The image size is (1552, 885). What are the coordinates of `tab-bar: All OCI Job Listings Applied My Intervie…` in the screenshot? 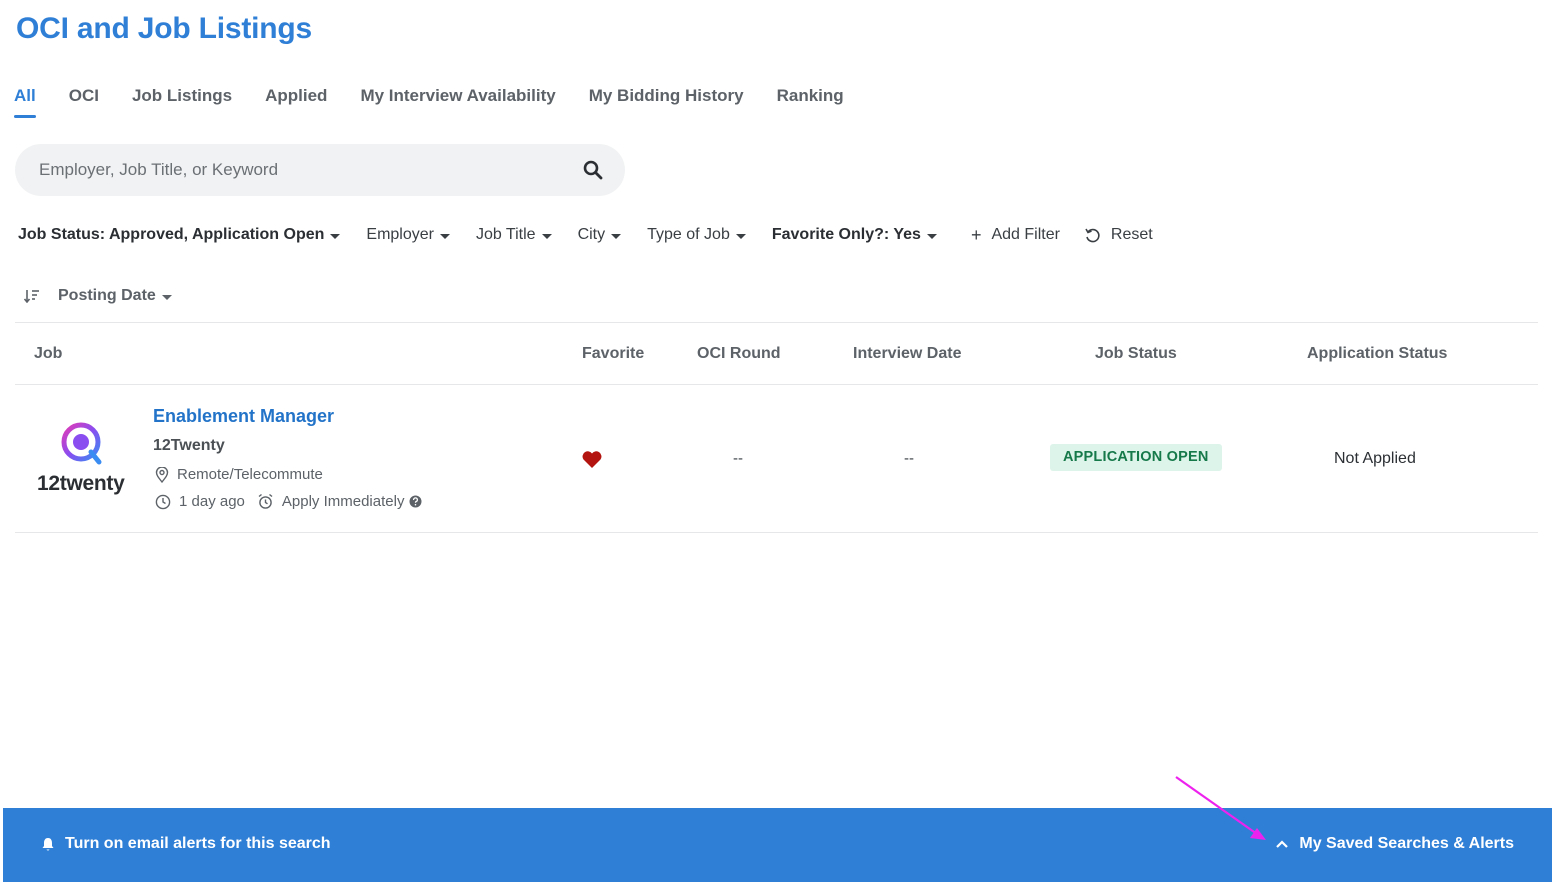 It's located at (445, 101).